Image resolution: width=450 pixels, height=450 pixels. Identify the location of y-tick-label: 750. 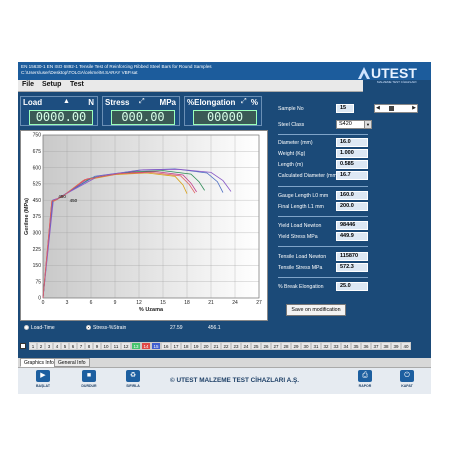
(37, 136).